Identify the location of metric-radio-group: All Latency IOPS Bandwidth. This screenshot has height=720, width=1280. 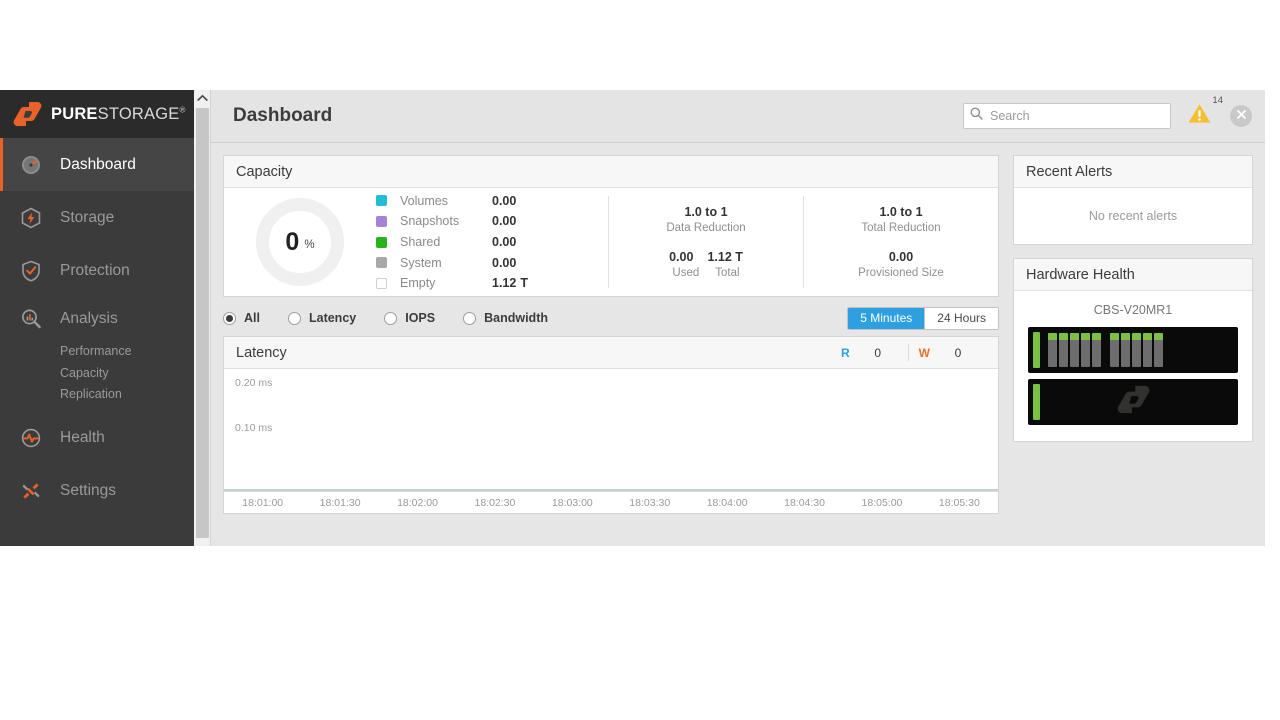
(385, 318).